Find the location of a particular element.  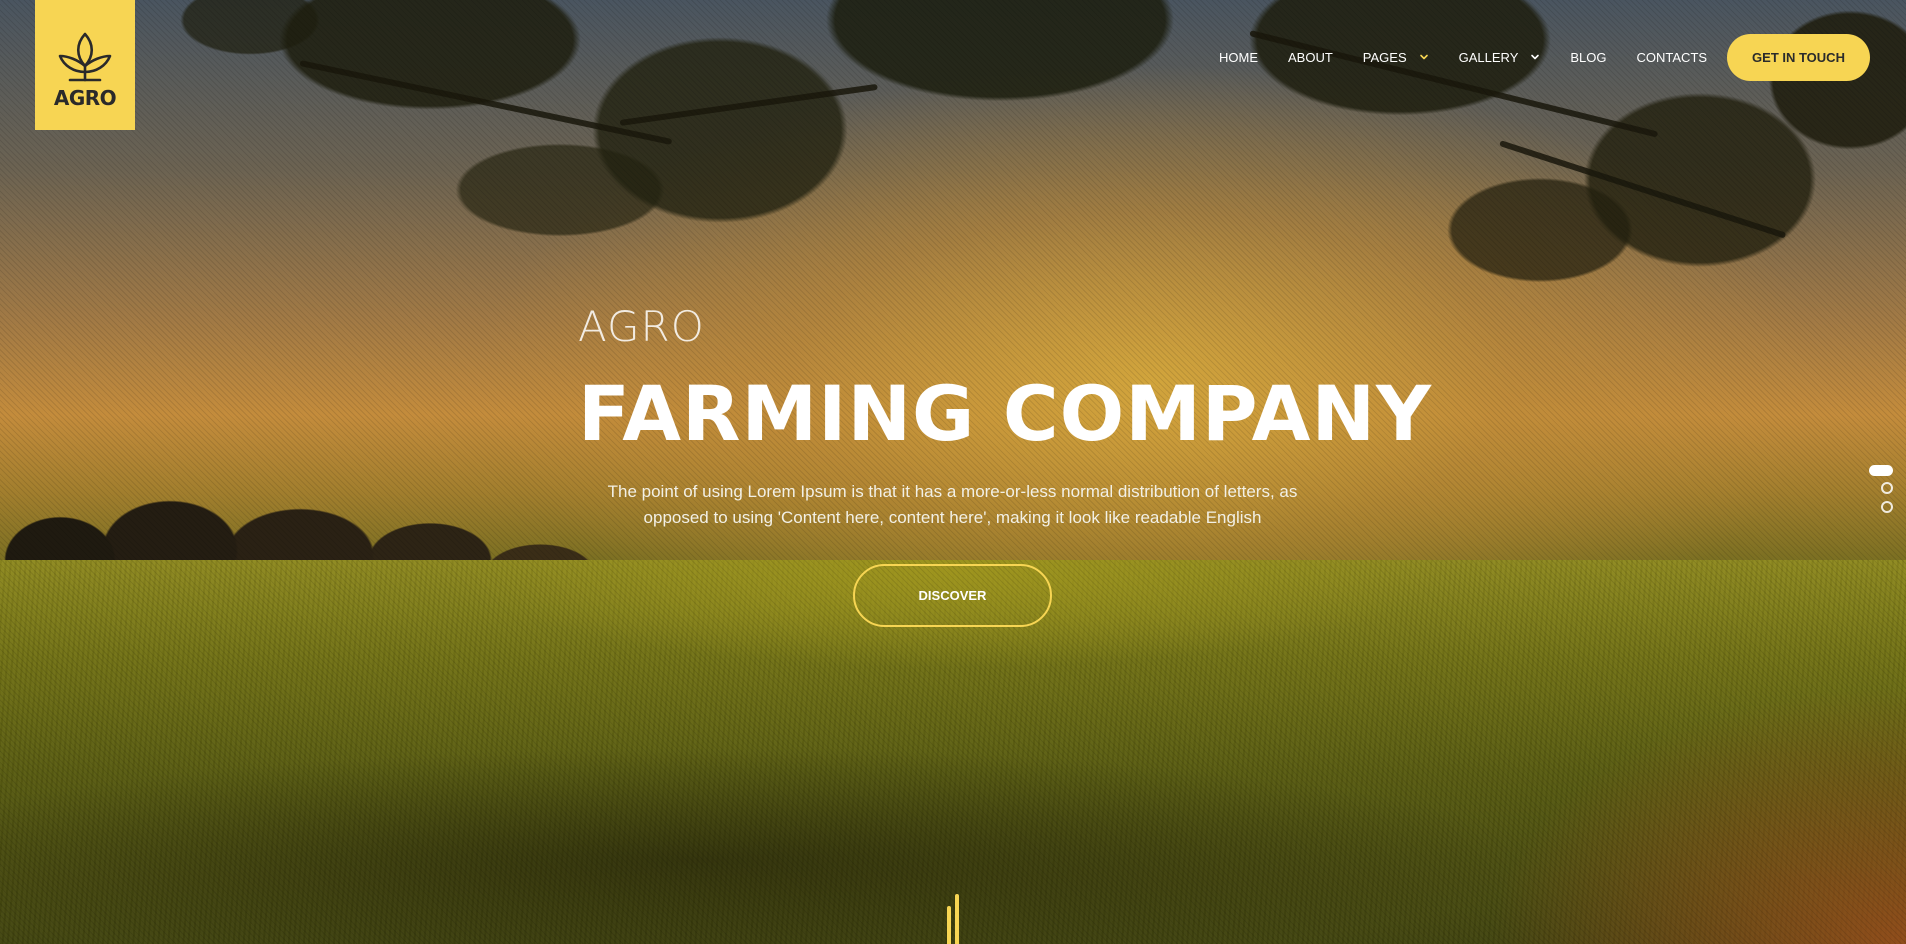

logo: AGRO is located at coordinates (85, 65).